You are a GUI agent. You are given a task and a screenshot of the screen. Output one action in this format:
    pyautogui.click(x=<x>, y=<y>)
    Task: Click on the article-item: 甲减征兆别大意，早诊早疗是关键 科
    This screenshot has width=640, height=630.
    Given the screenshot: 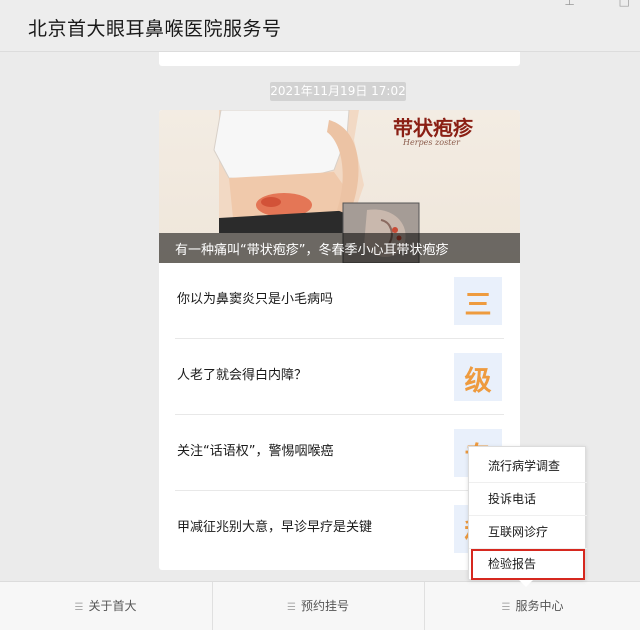 What is the action you would take?
    pyautogui.click(x=339, y=529)
    